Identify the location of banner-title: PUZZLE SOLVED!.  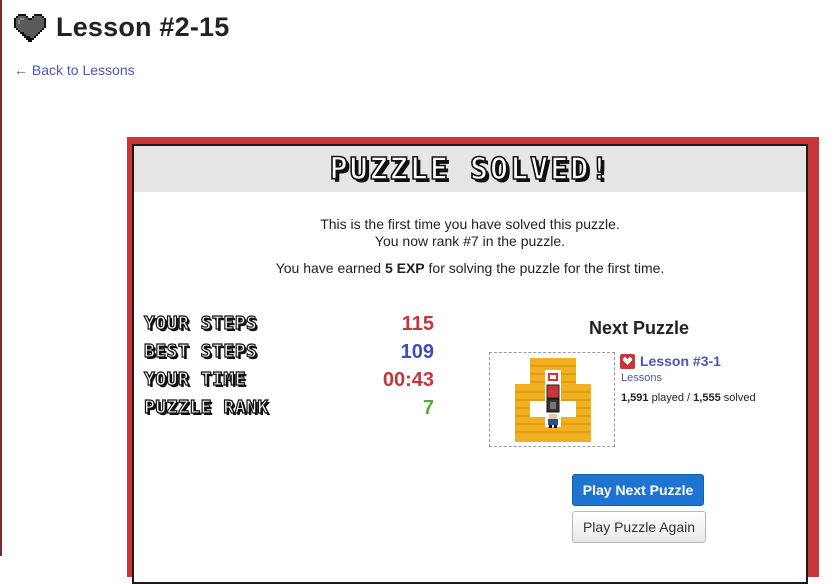
(470, 169).